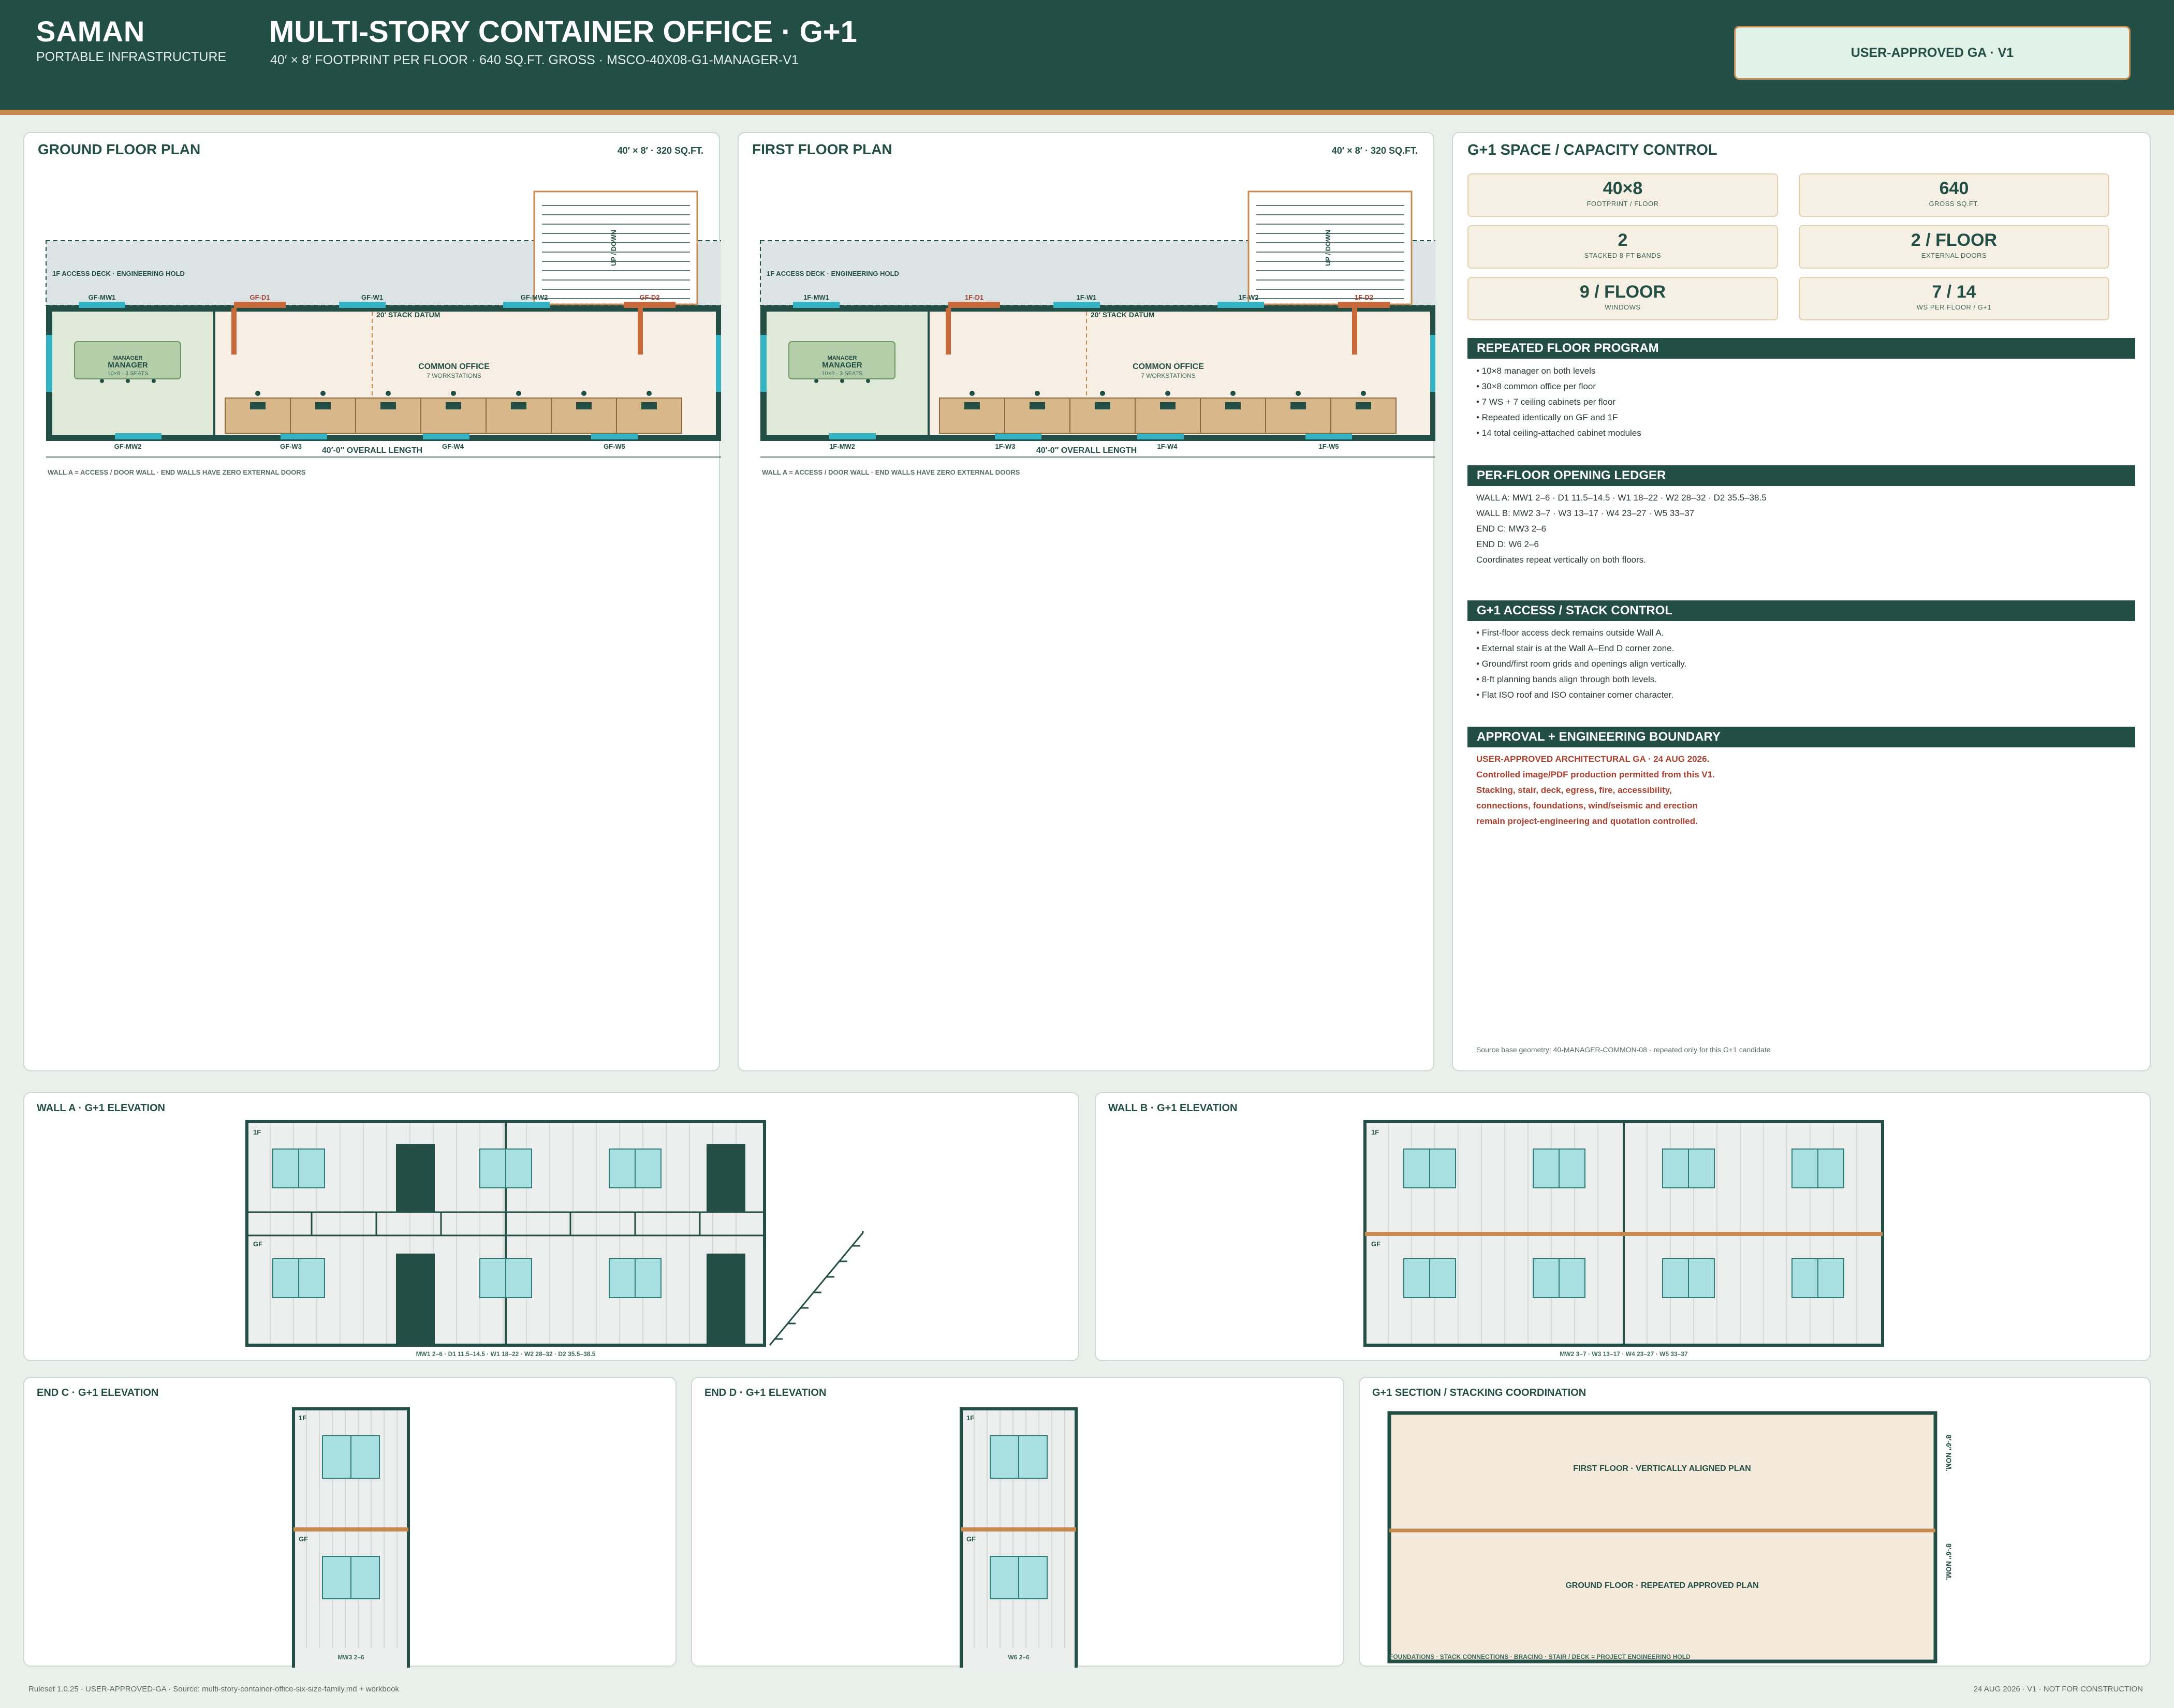  Describe the element at coordinates (128, 365) in the screenshot. I see `manager-room-label: MANAGER` at that location.